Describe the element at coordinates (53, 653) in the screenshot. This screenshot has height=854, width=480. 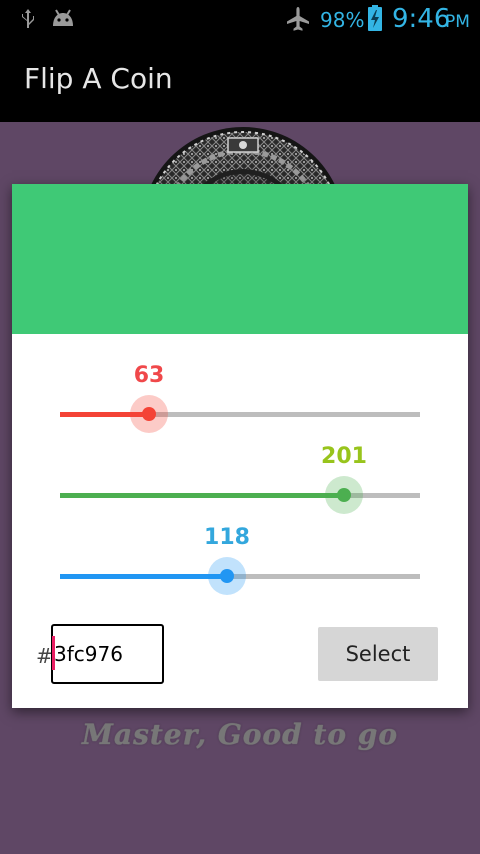
I see `text-cursor` at that location.